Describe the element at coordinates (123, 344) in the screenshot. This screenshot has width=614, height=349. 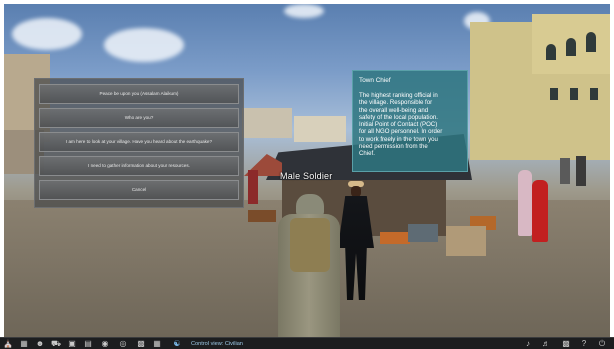
I see `camera-icon: ◎` at that location.